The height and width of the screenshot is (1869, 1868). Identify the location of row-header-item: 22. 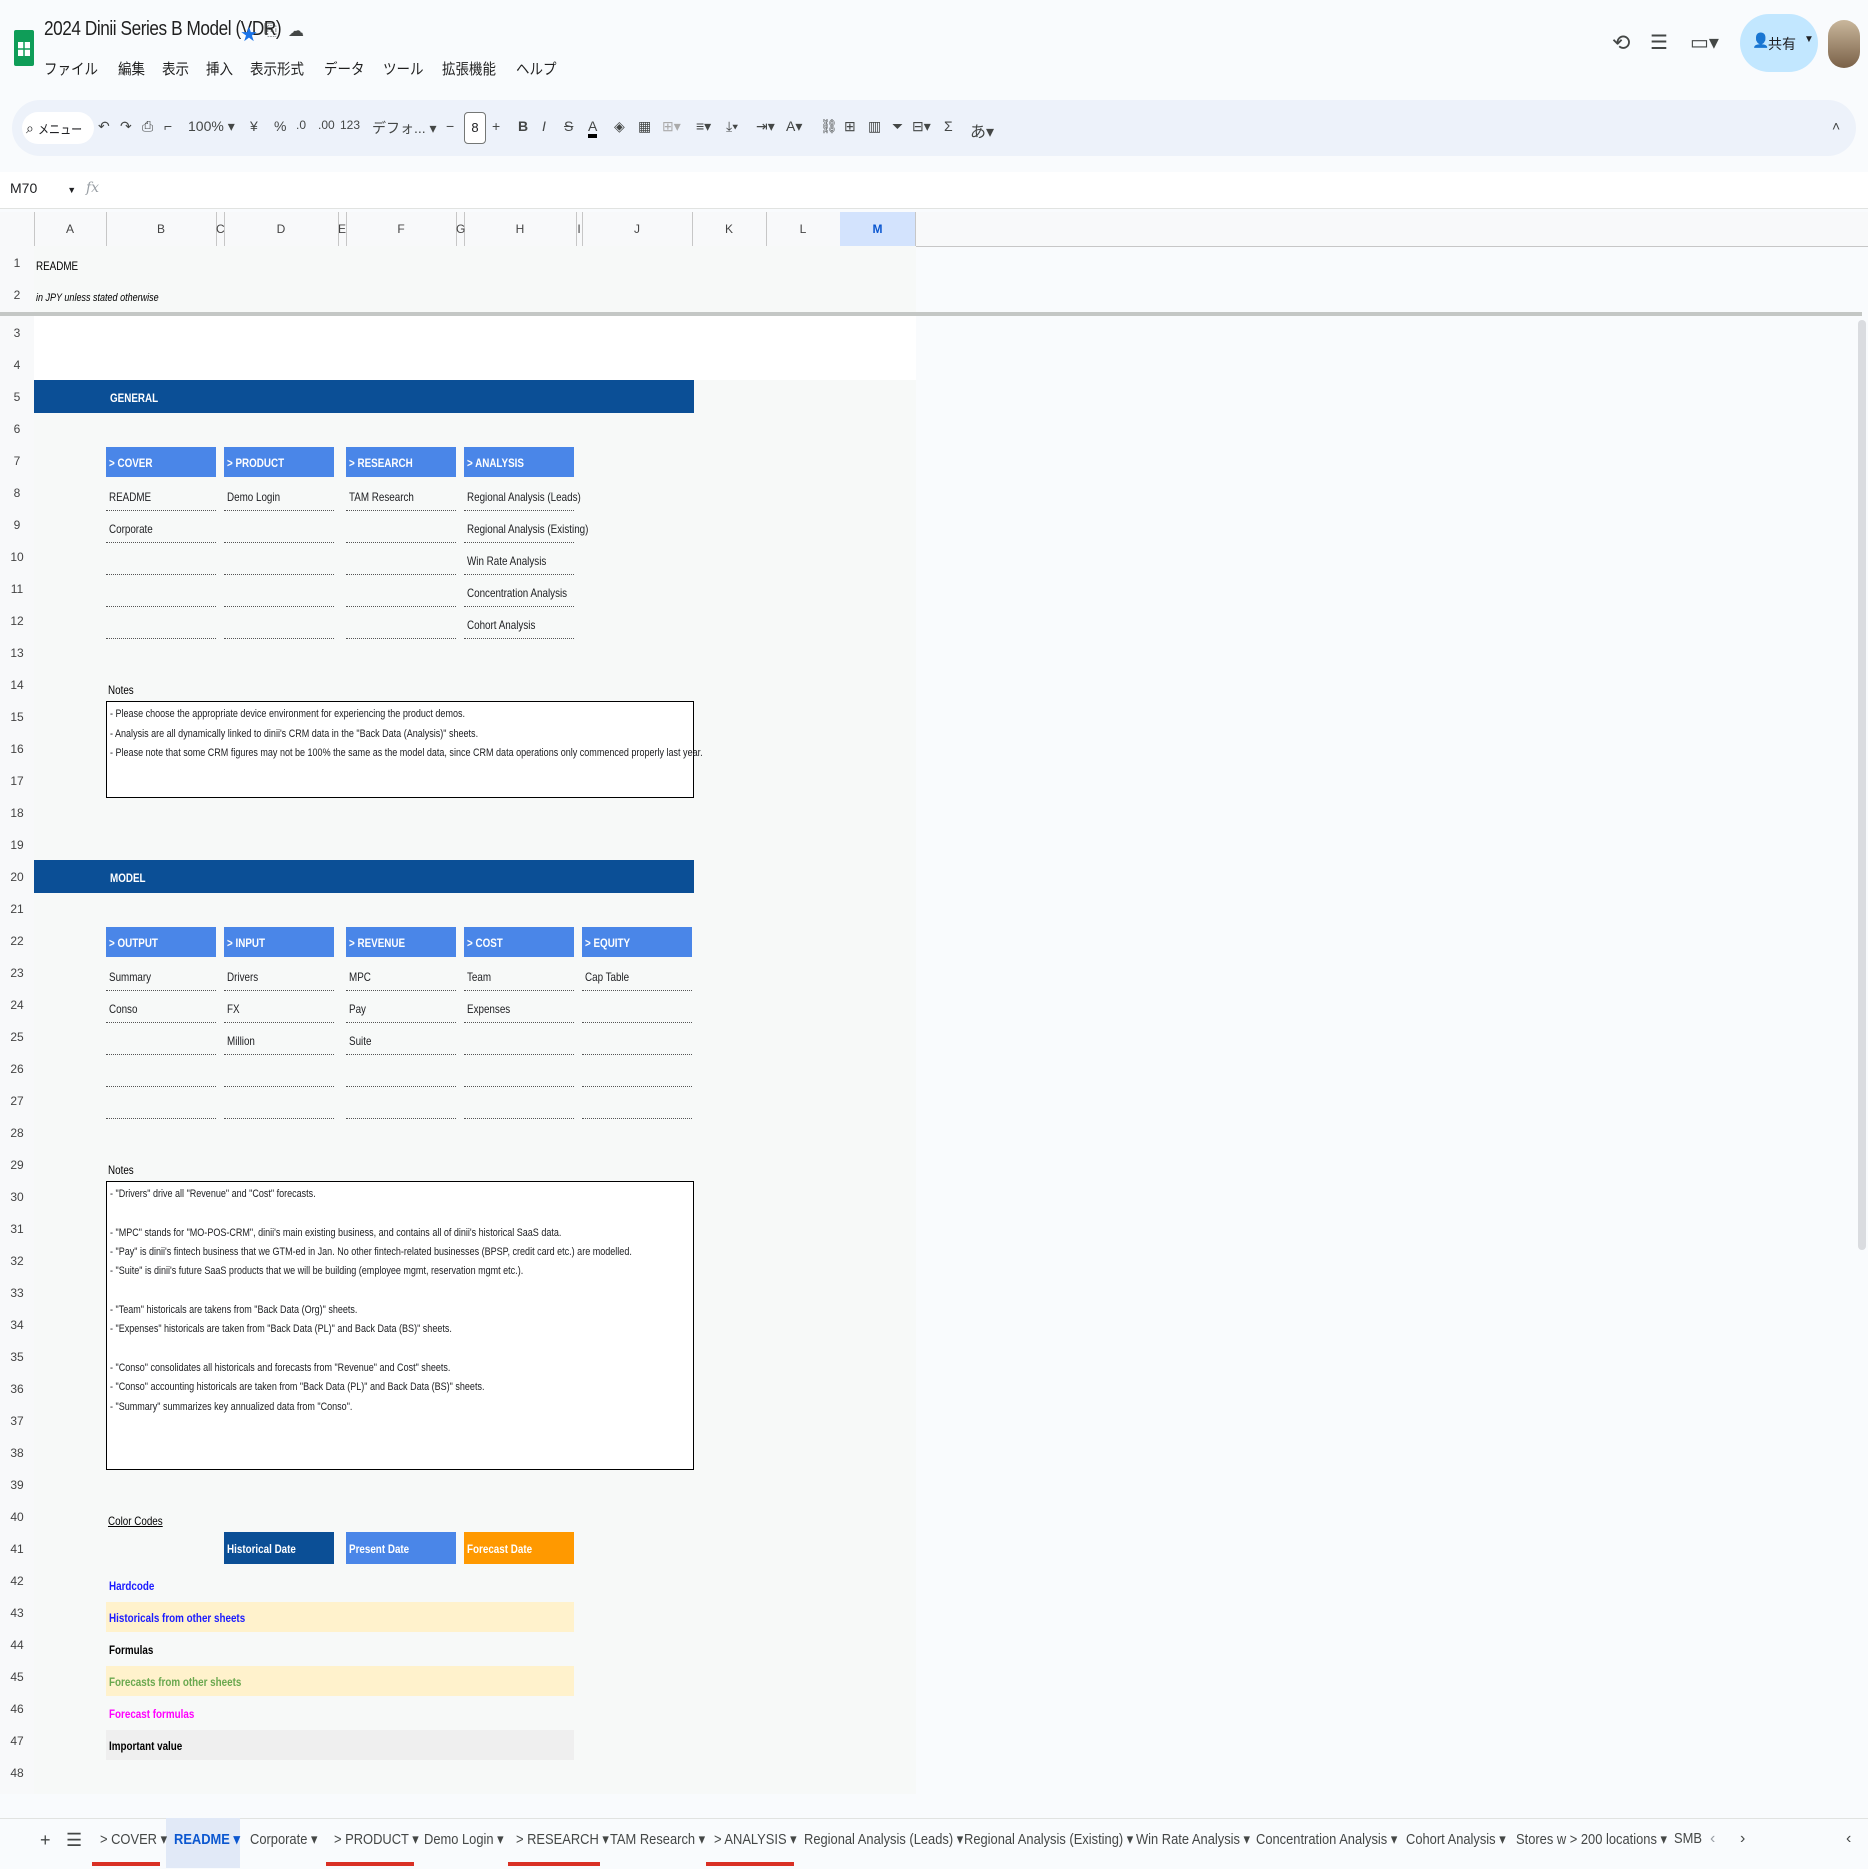
(17, 941).